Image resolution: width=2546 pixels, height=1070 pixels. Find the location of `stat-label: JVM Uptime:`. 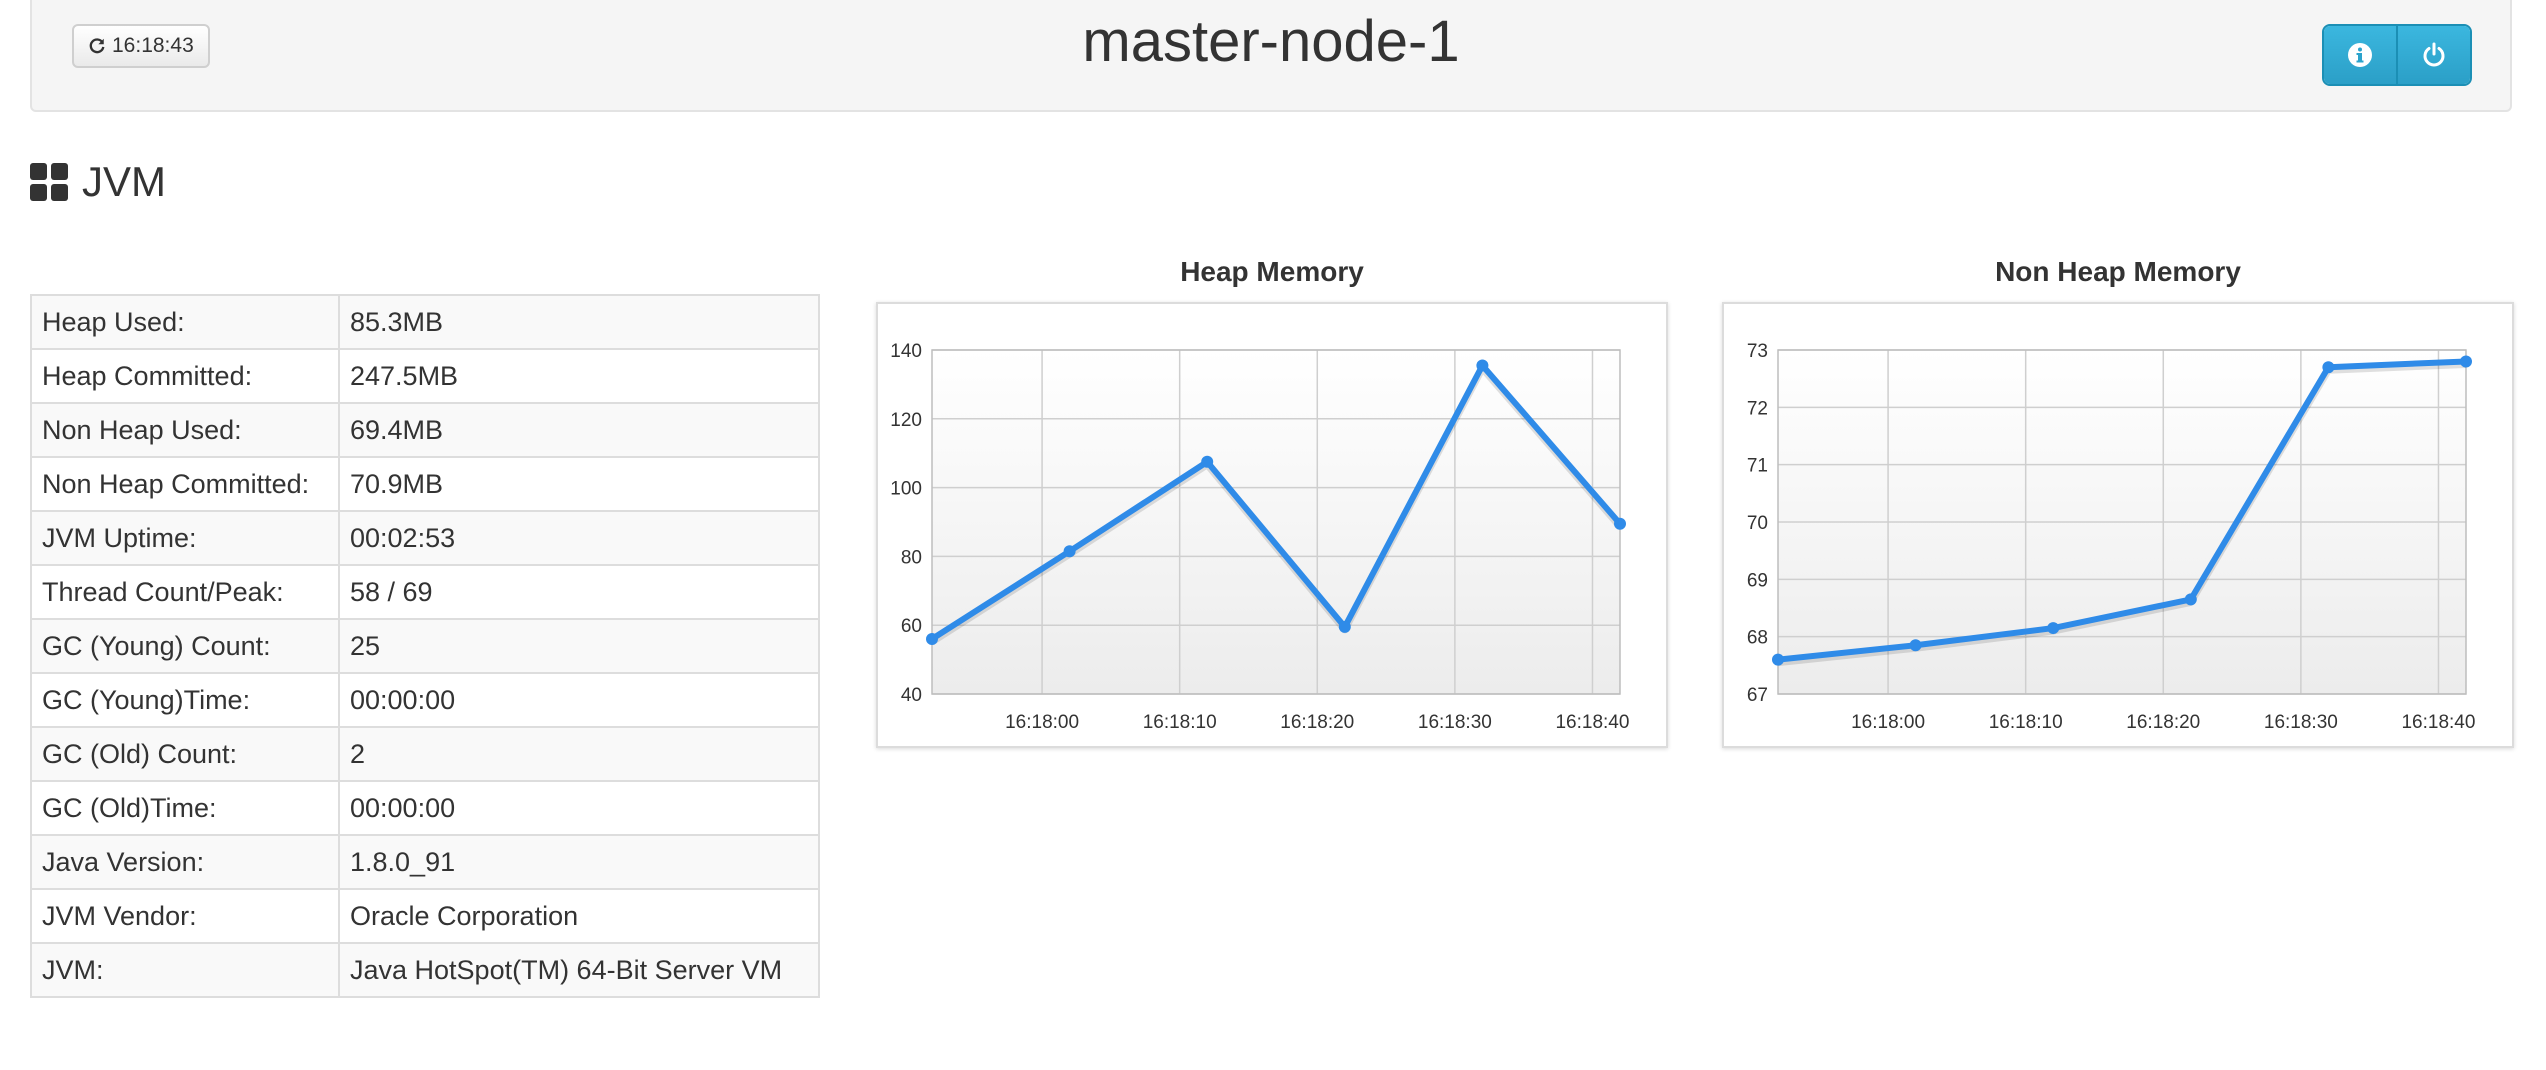

stat-label: JVM Uptime: is located at coordinates (185, 538).